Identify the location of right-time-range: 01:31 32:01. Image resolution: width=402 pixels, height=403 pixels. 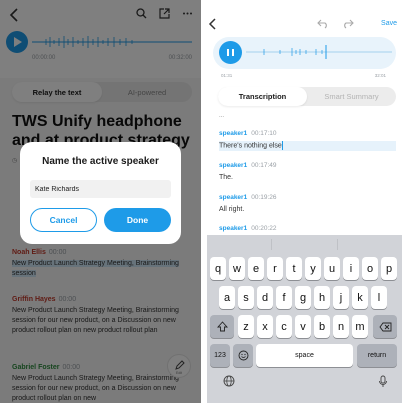
(303, 75).